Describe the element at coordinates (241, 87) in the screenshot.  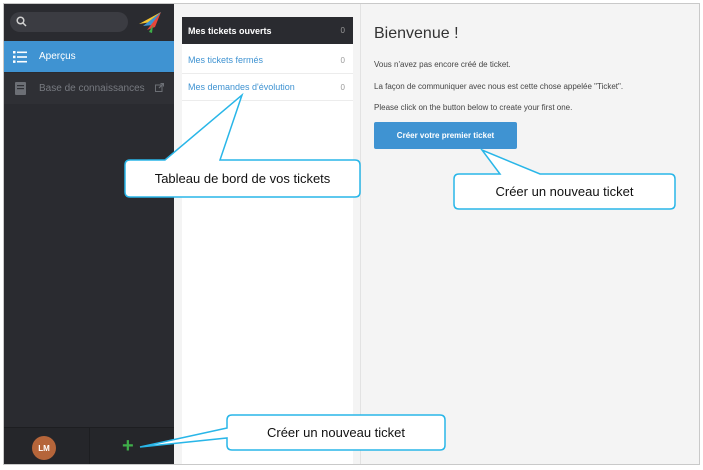
I see `ticket-list-label: Mes demandes d'évolution` at that location.